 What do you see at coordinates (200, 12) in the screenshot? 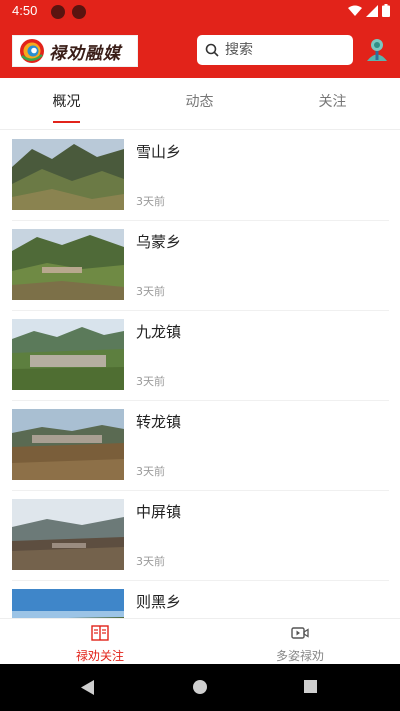
I see `status-bar: 4:50` at bounding box center [200, 12].